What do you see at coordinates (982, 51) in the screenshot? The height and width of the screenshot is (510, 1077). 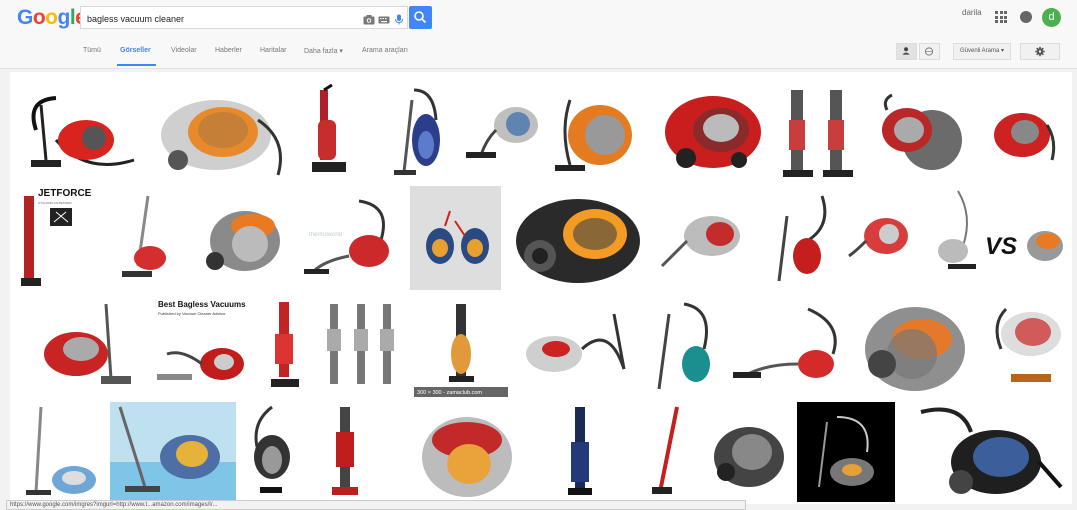 I see `safe-search-dropdown: Güvenli Arama ▾` at bounding box center [982, 51].